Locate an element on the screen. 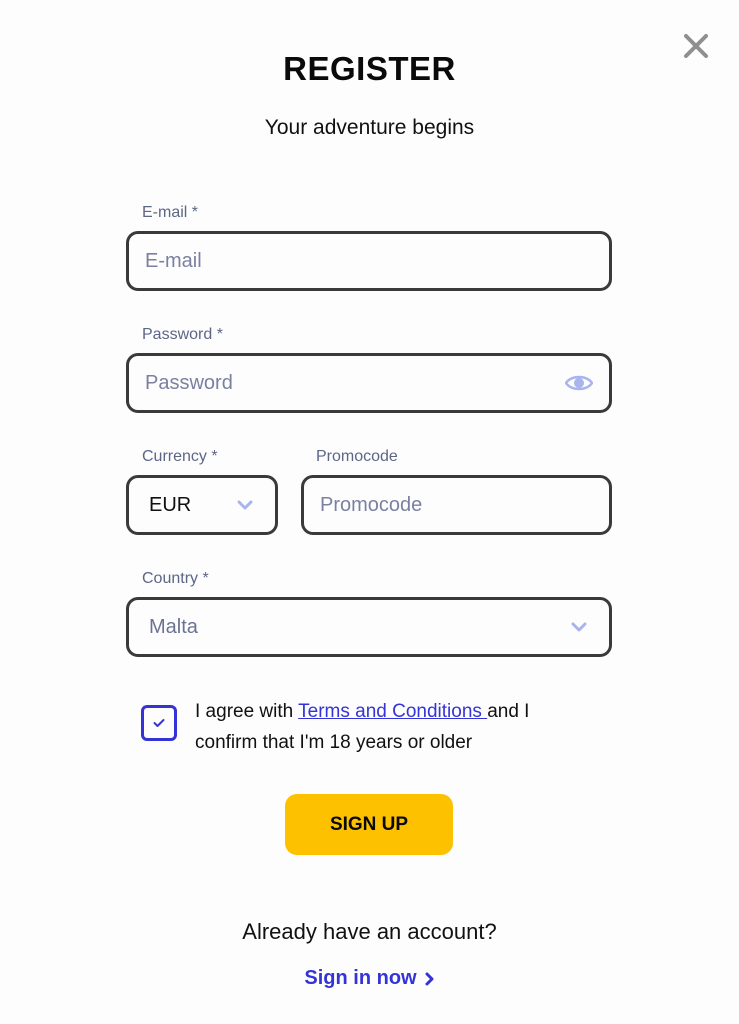 This screenshot has width=739, height=1024. promocode-input is located at coordinates (456, 505).